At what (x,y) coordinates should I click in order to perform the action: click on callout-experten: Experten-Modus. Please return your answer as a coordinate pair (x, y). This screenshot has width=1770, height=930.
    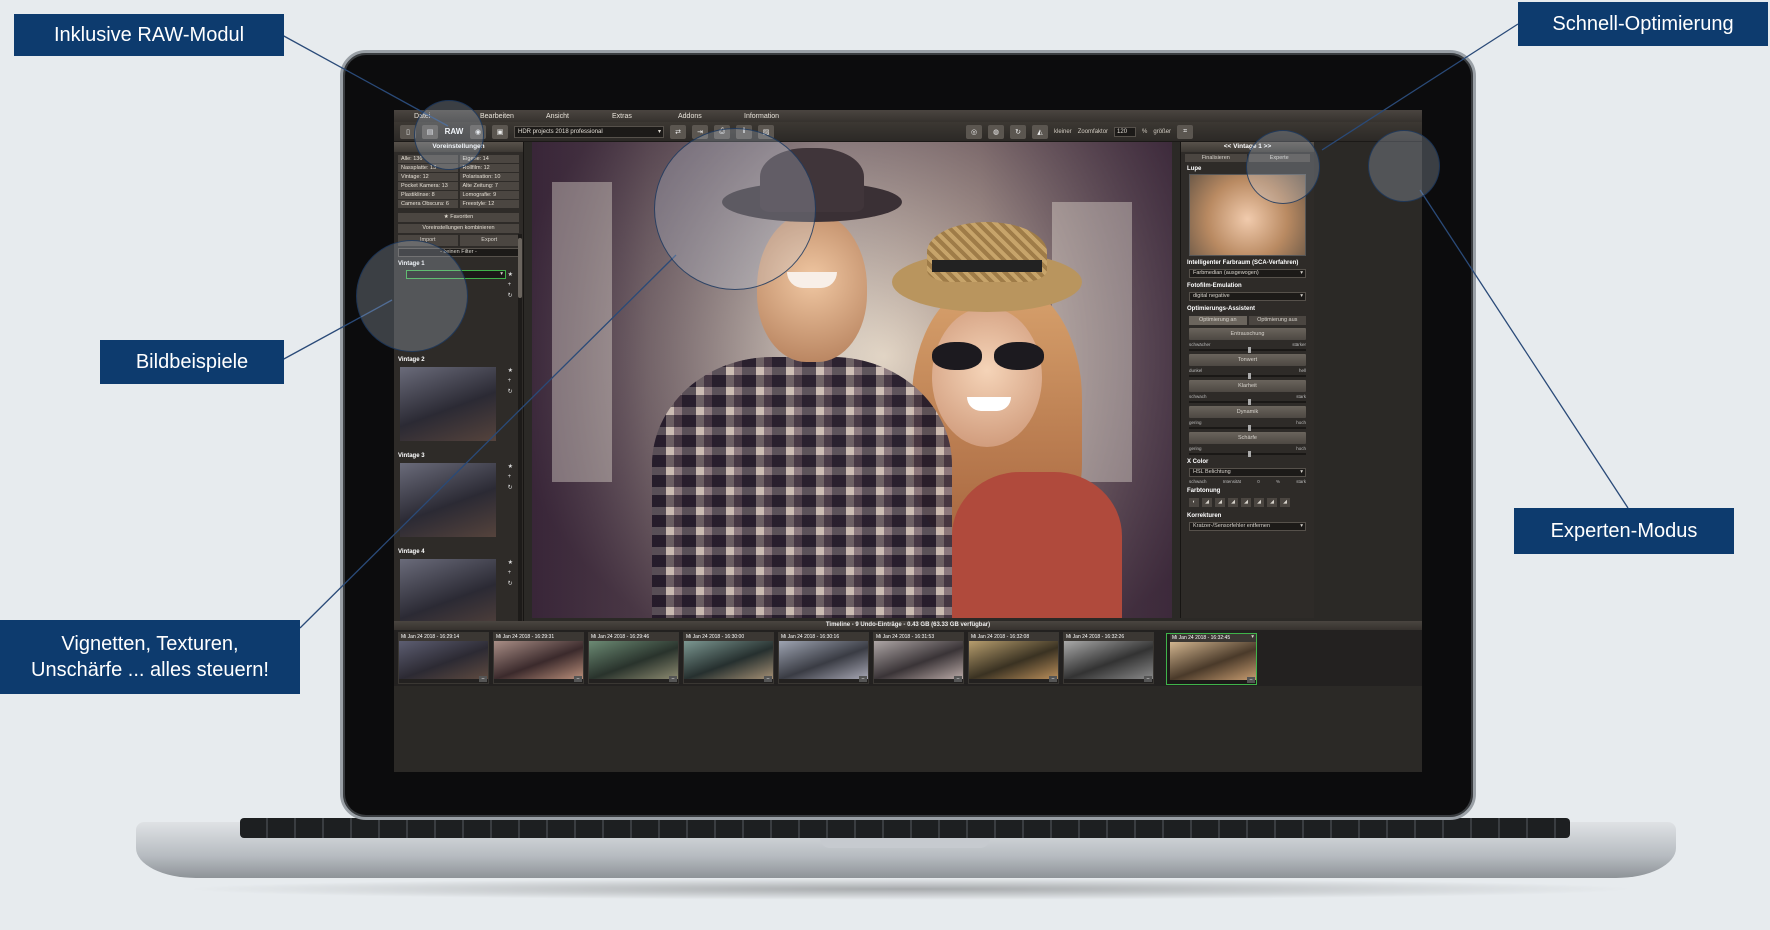
    Looking at the image, I should click on (1624, 531).